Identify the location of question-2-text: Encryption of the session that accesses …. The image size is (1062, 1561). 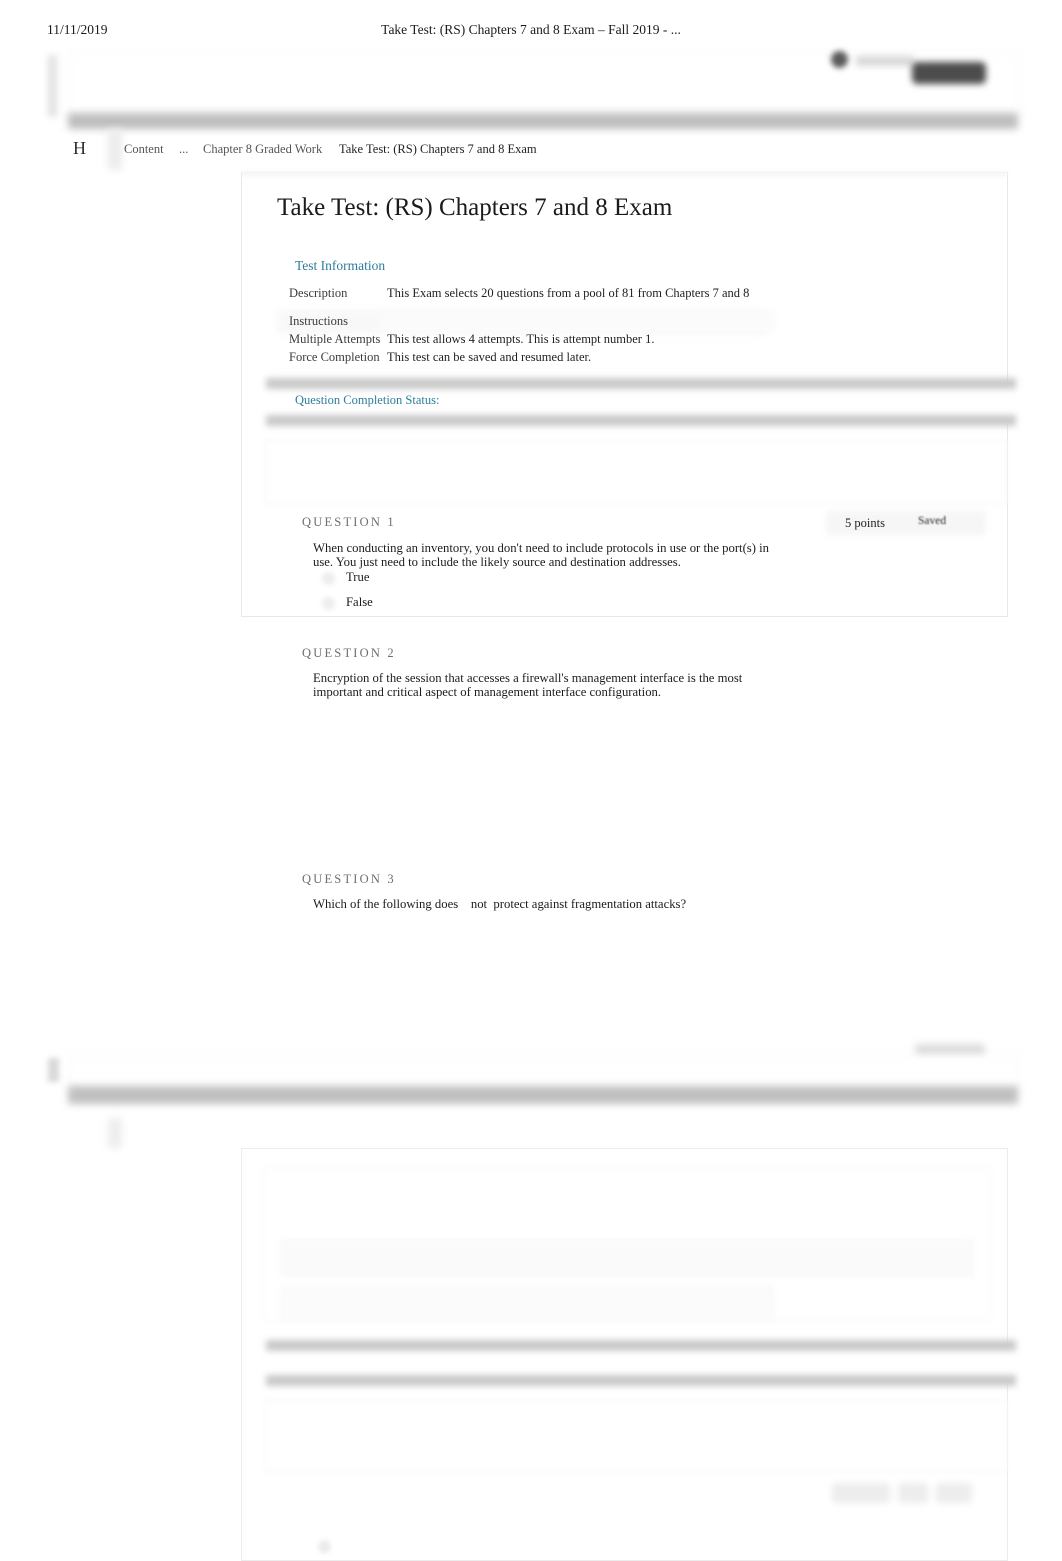
(528, 685).